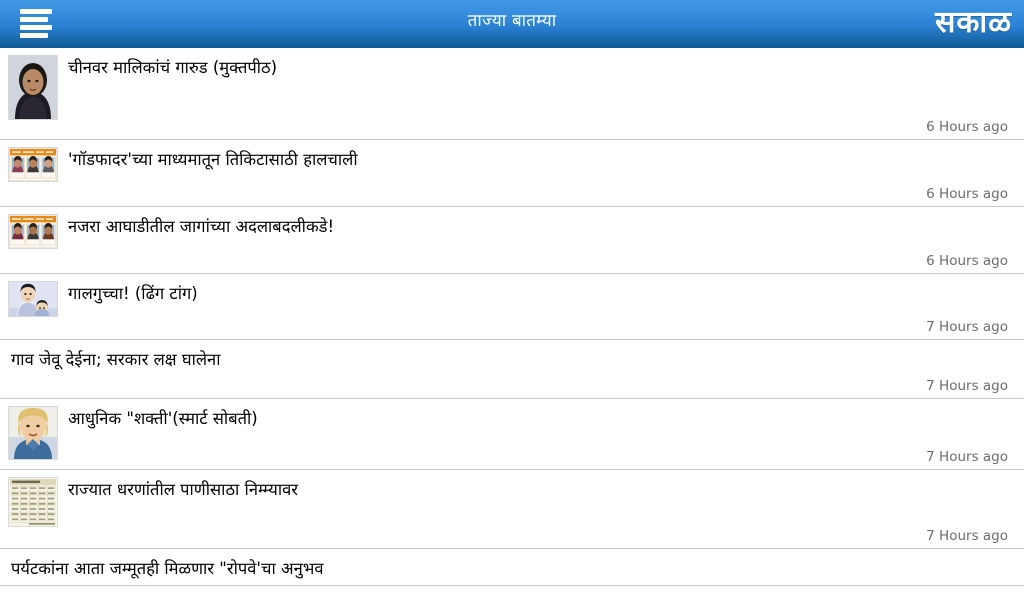 This screenshot has width=1024, height=599. Describe the element at coordinates (163, 418) in the screenshot. I see `news-headline: आधुनिक "शक्ती'(स्मार्ट सोबती)` at that location.